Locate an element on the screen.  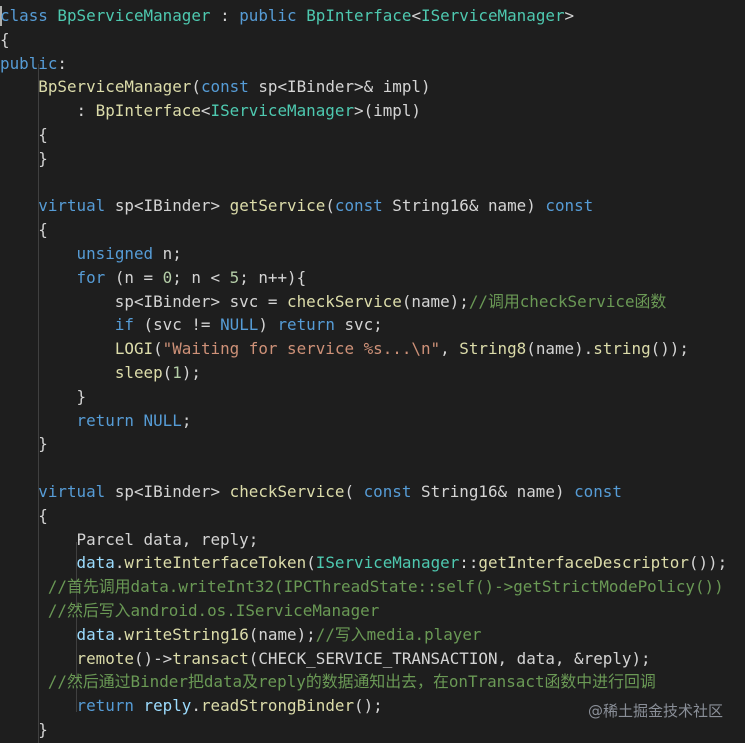
code-token: remote is located at coordinates (105, 658).